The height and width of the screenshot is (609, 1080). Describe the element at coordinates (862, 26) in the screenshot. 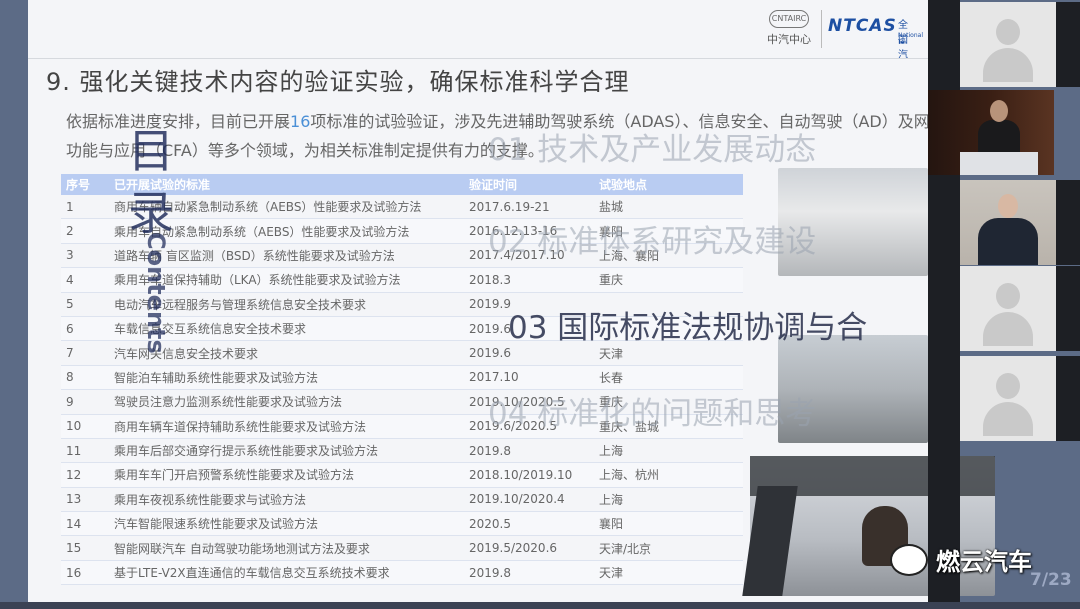

I see `ntcas-logo: NTCAS` at that location.